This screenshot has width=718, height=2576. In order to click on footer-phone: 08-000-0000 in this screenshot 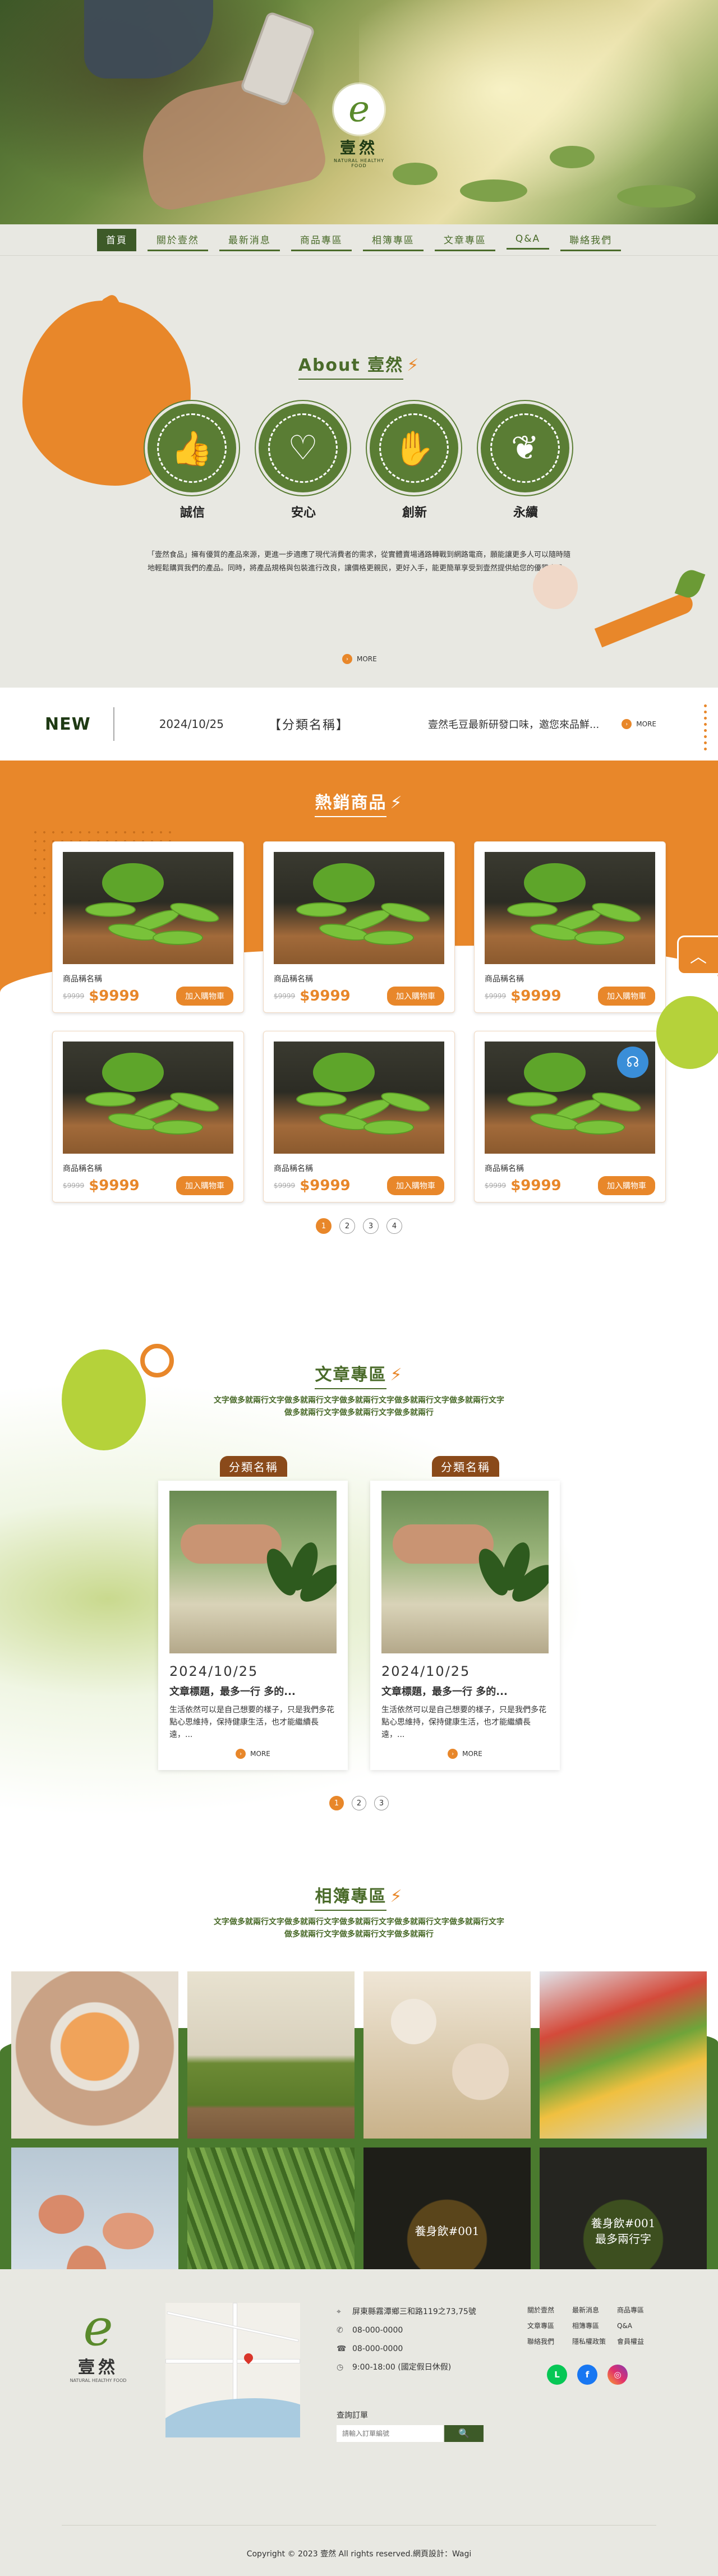, I will do `click(377, 2330)`.